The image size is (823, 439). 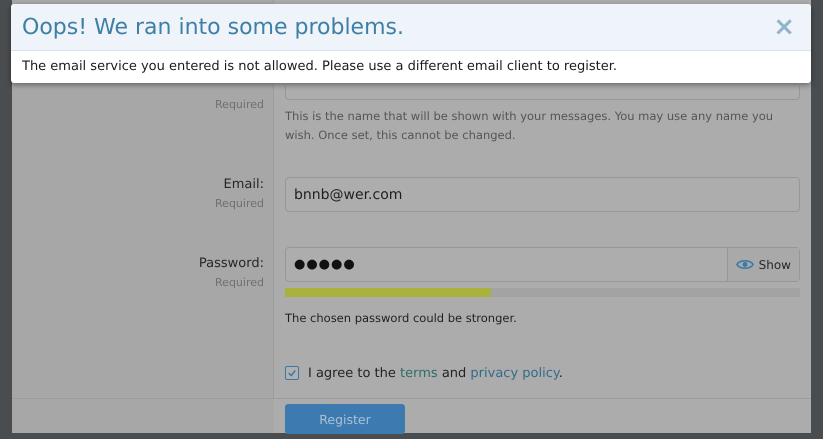 What do you see at coordinates (401, 318) in the screenshot?
I see `hint-text: The chosen password could be stronger.` at bounding box center [401, 318].